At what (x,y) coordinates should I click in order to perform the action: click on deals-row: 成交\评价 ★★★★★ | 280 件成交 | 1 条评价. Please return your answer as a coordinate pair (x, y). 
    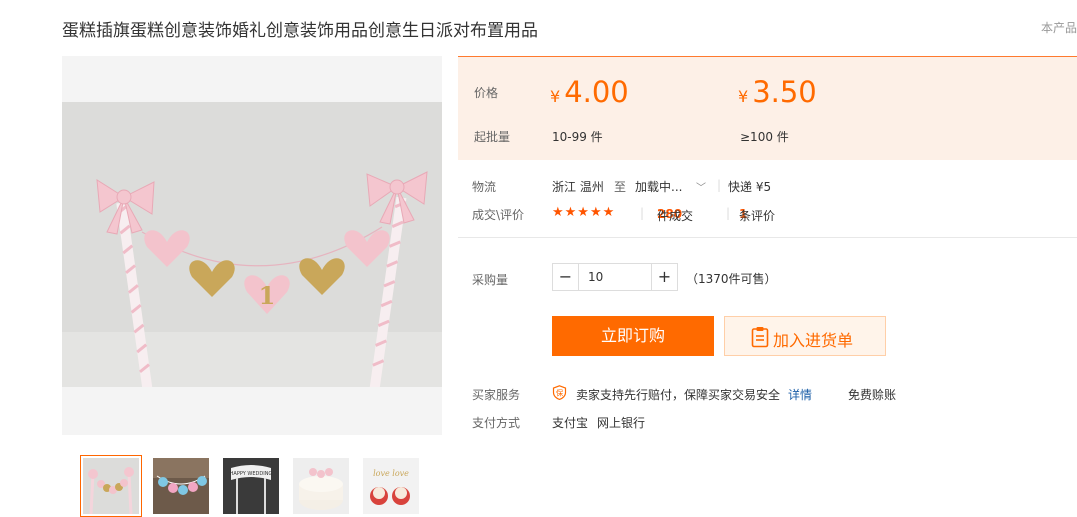
    Looking at the image, I should click on (772, 215).